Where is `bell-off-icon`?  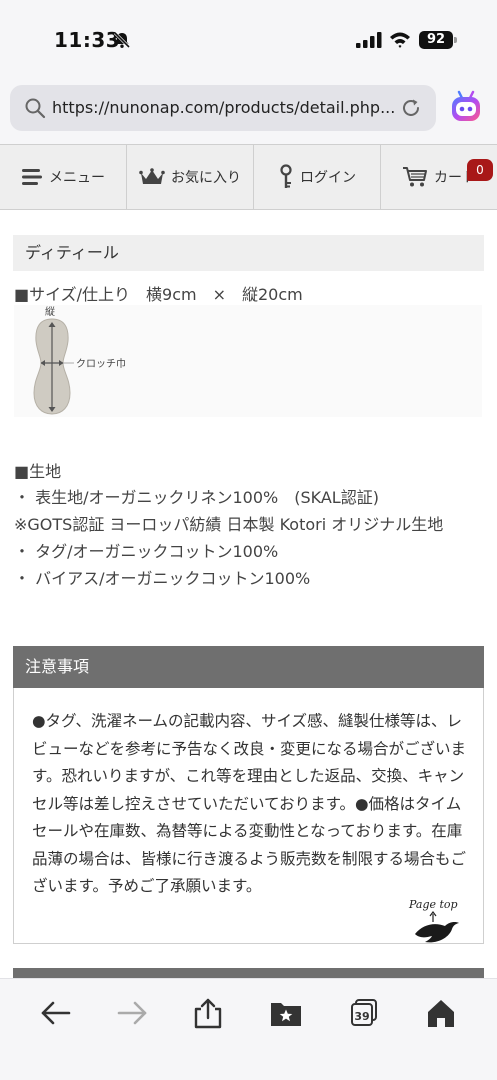 bell-off-icon is located at coordinates (122, 40).